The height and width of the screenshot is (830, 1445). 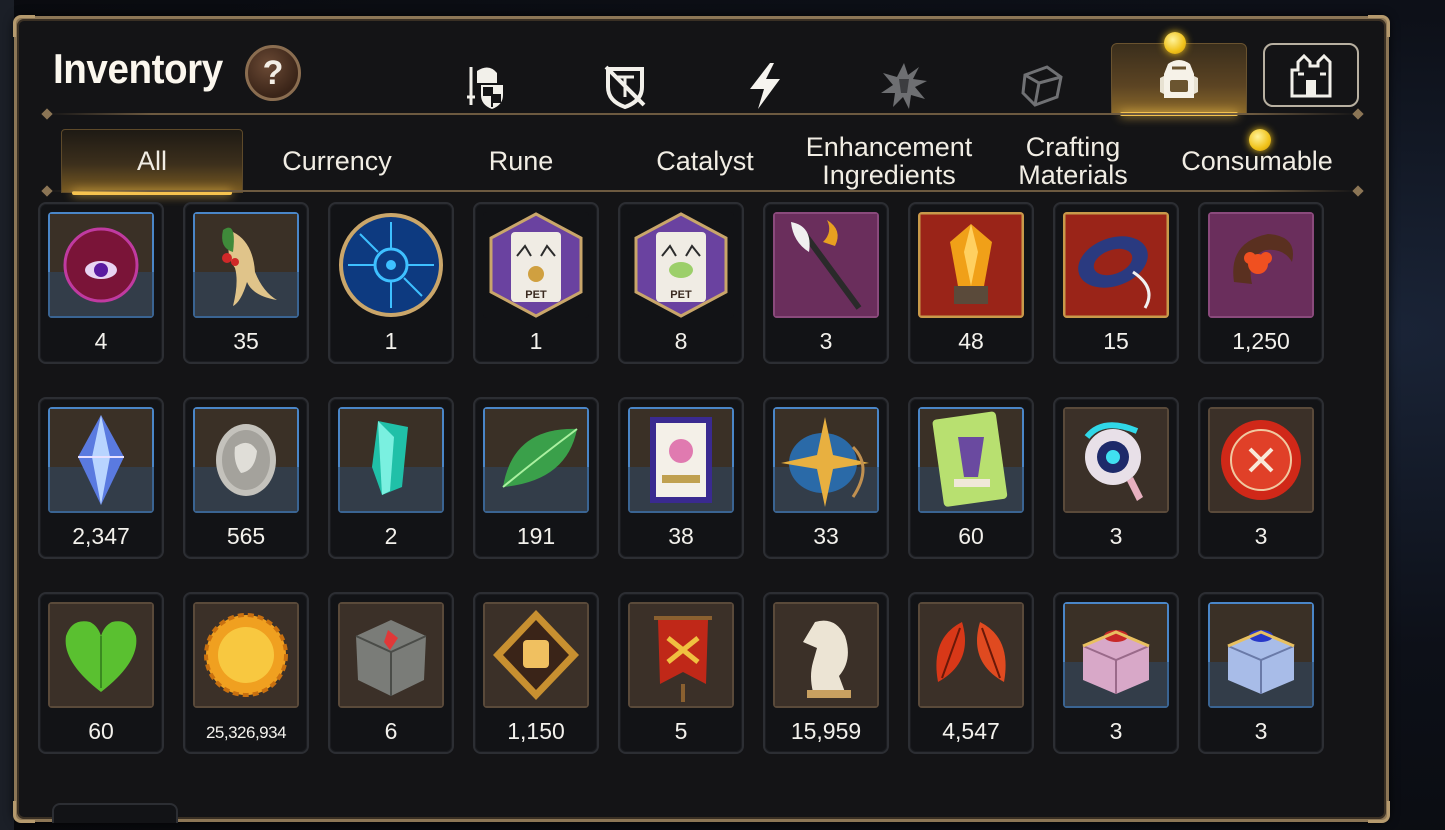 I want to click on subtab-all: All, so click(x=152, y=162).